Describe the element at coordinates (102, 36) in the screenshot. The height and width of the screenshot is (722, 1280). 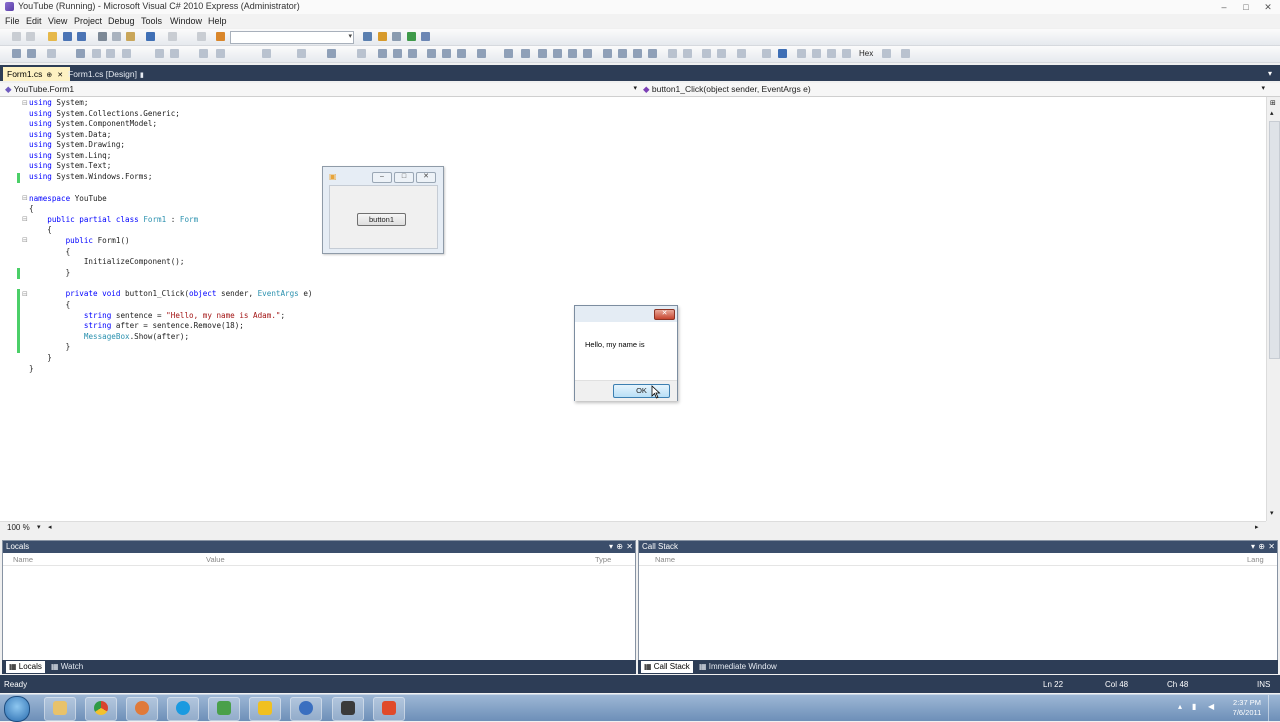
I see `cut-icon` at that location.